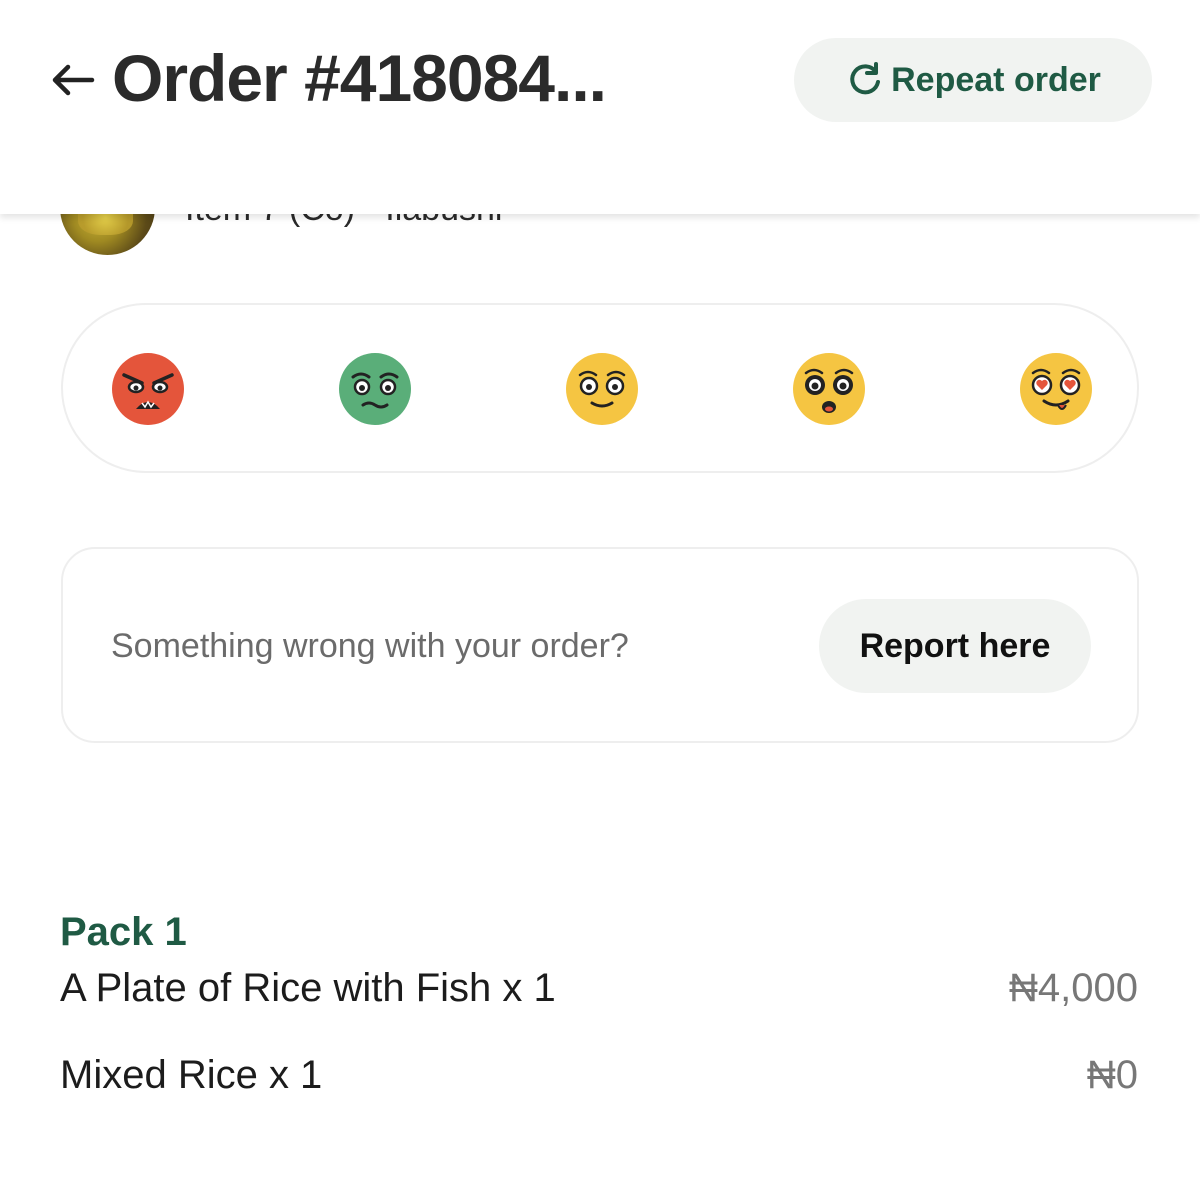  I want to click on angry-face-icon, so click(148, 389).